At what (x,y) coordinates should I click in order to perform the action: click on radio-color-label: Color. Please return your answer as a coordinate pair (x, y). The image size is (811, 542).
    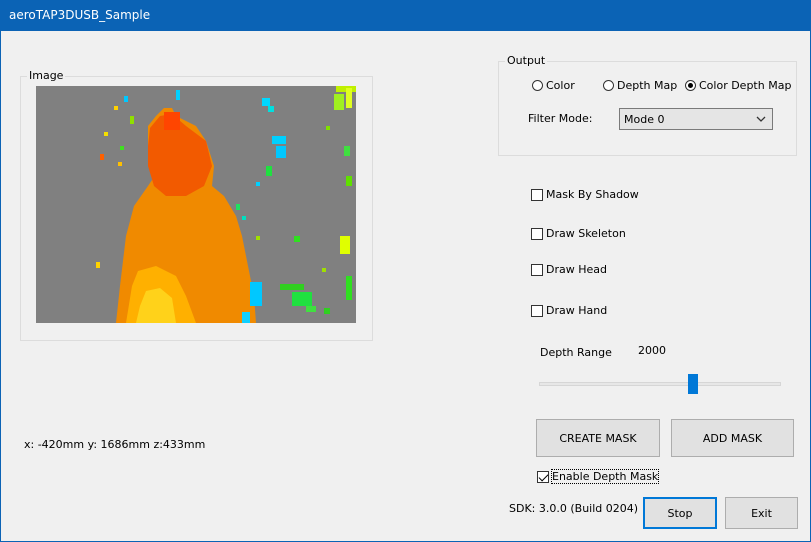
    Looking at the image, I should click on (560, 85).